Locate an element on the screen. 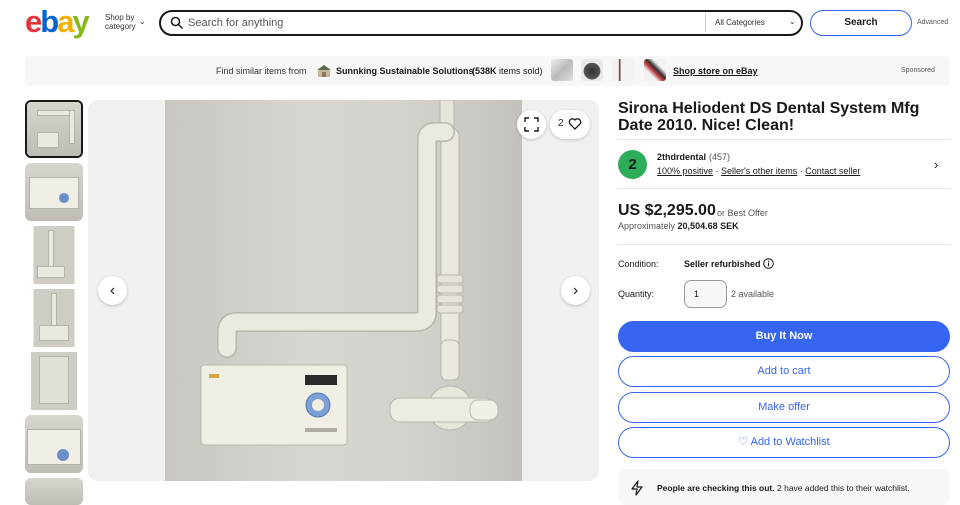  advanced-search-link: Advanced is located at coordinates (932, 22).